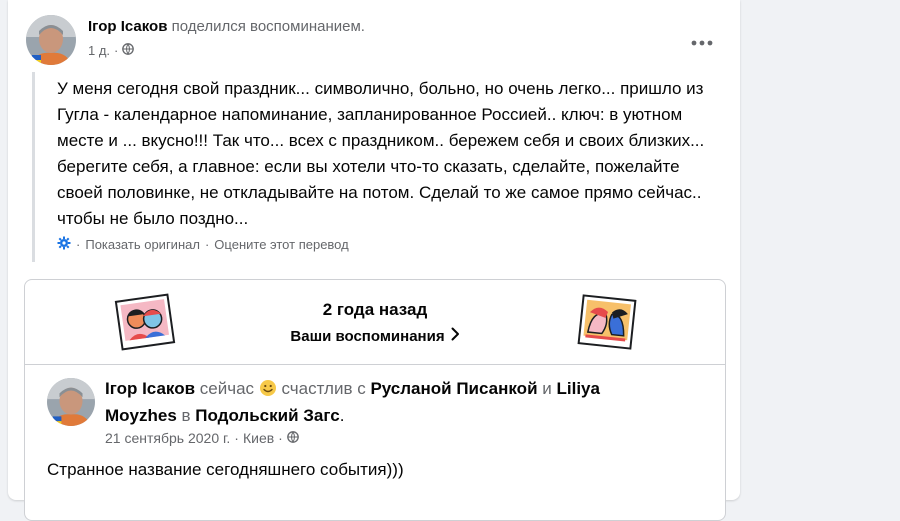 This screenshot has width=900, height=521. Describe the element at coordinates (150, 388) in the screenshot. I see `inner-author-name: Ігор Ісаков` at that location.